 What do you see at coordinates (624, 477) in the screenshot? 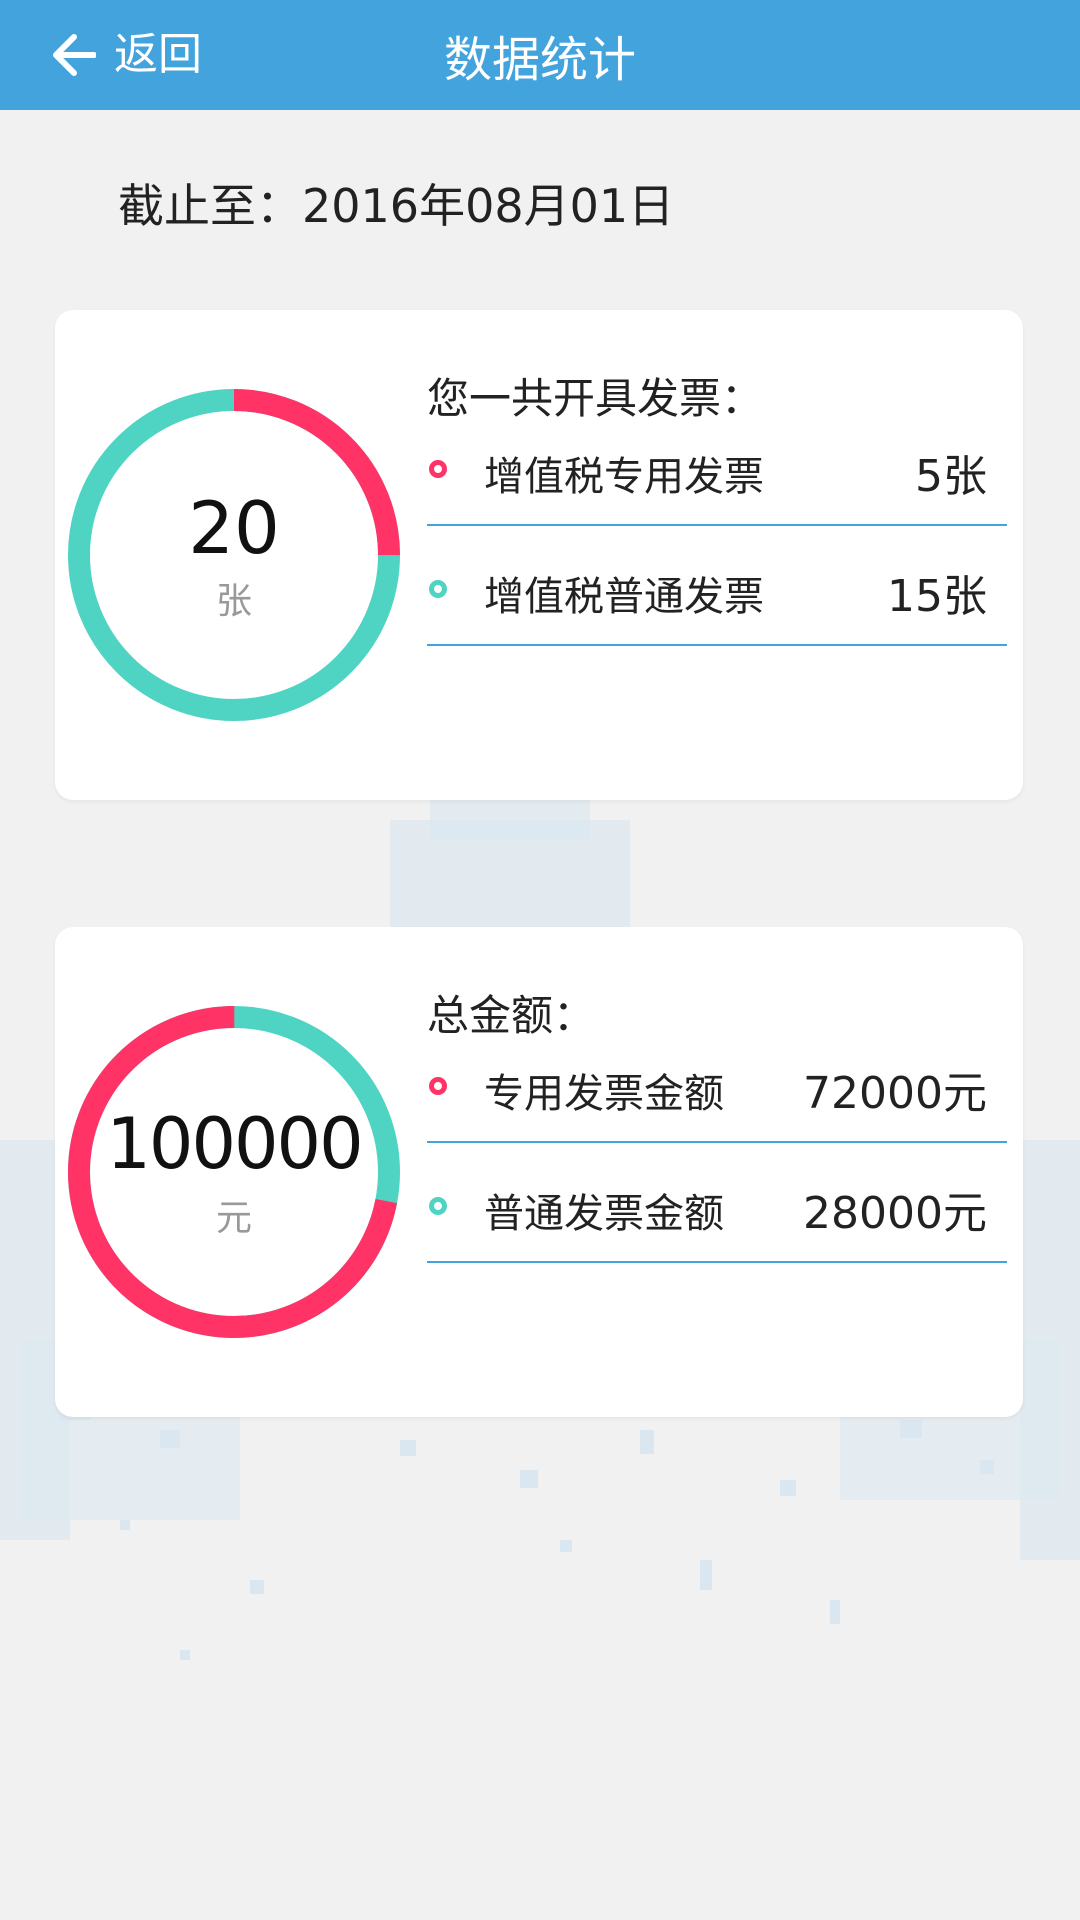
I see `list-item-label: 增值税专用发票` at bounding box center [624, 477].